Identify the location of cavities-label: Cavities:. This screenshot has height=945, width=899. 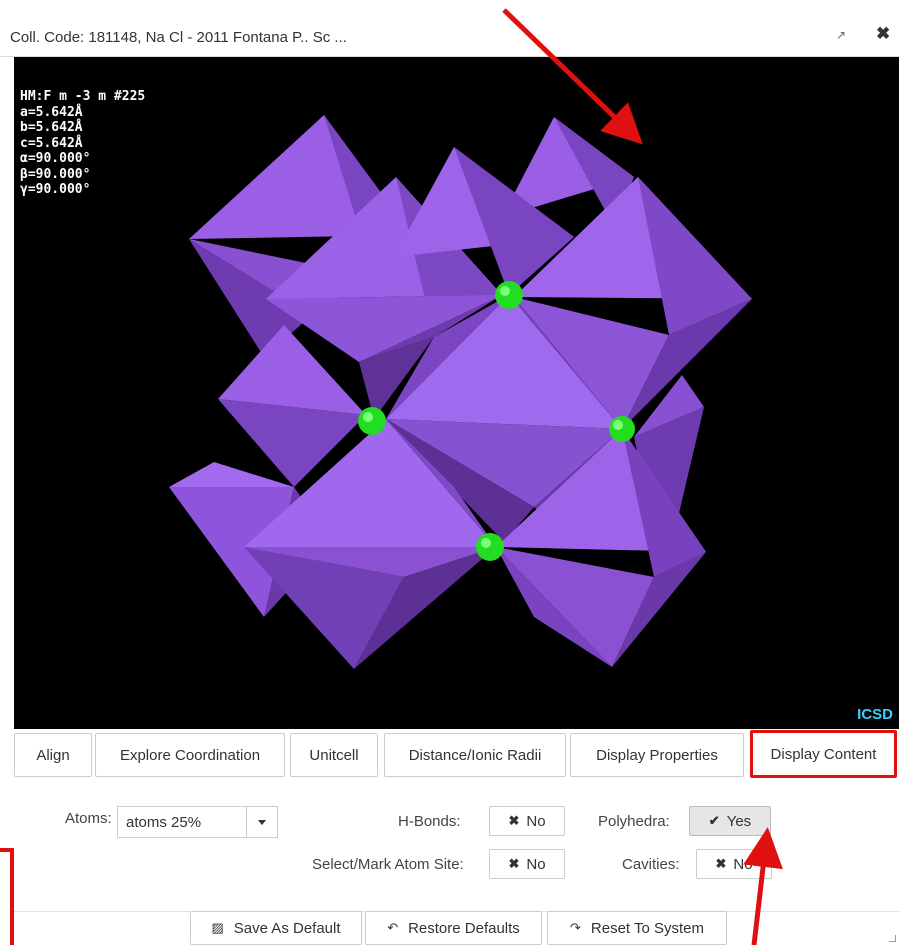
(651, 864).